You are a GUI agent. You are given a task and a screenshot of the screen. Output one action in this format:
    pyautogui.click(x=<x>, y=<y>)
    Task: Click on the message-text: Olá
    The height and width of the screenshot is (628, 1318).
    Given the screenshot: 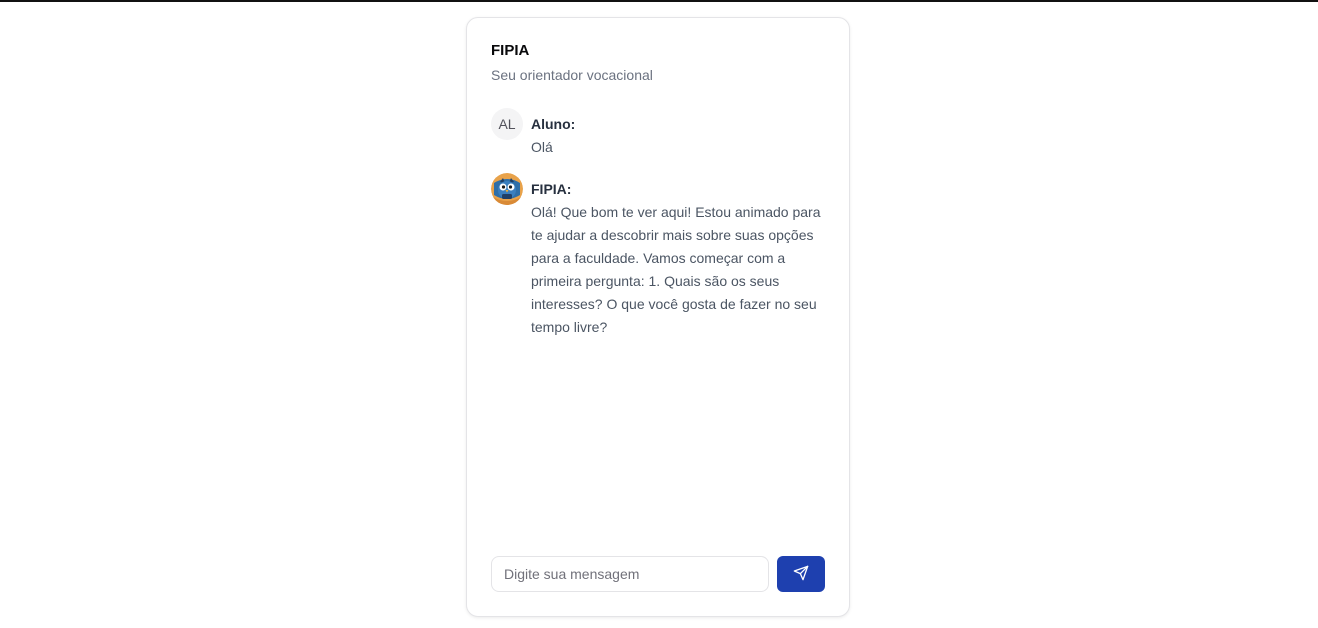 What is the action you would take?
    pyautogui.click(x=542, y=147)
    